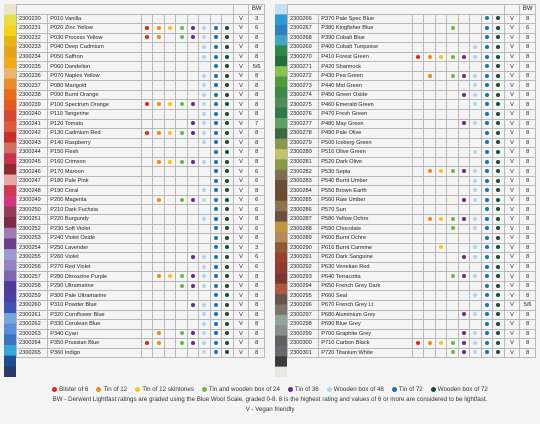 The height and width of the screenshot is (424, 540). What do you see at coordinates (140, 181) in the screenshot?
I see `color-row: 2300247 P180 Pale Pink V 6` at bounding box center [140, 181].